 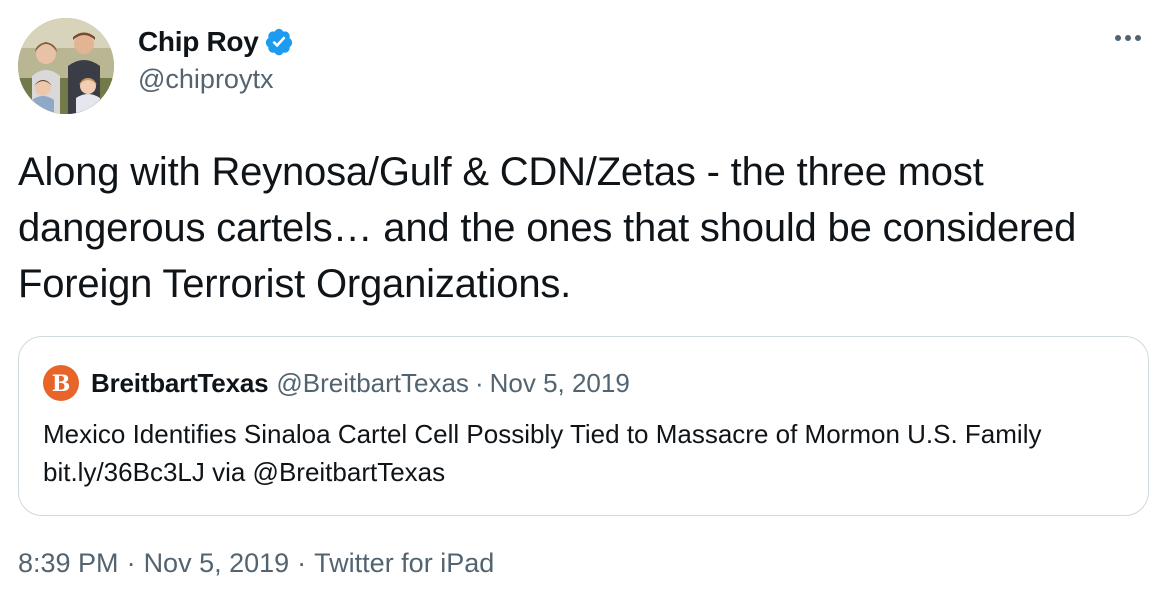 I want to click on quoted-display-name: BreitbartTexas, so click(x=180, y=382).